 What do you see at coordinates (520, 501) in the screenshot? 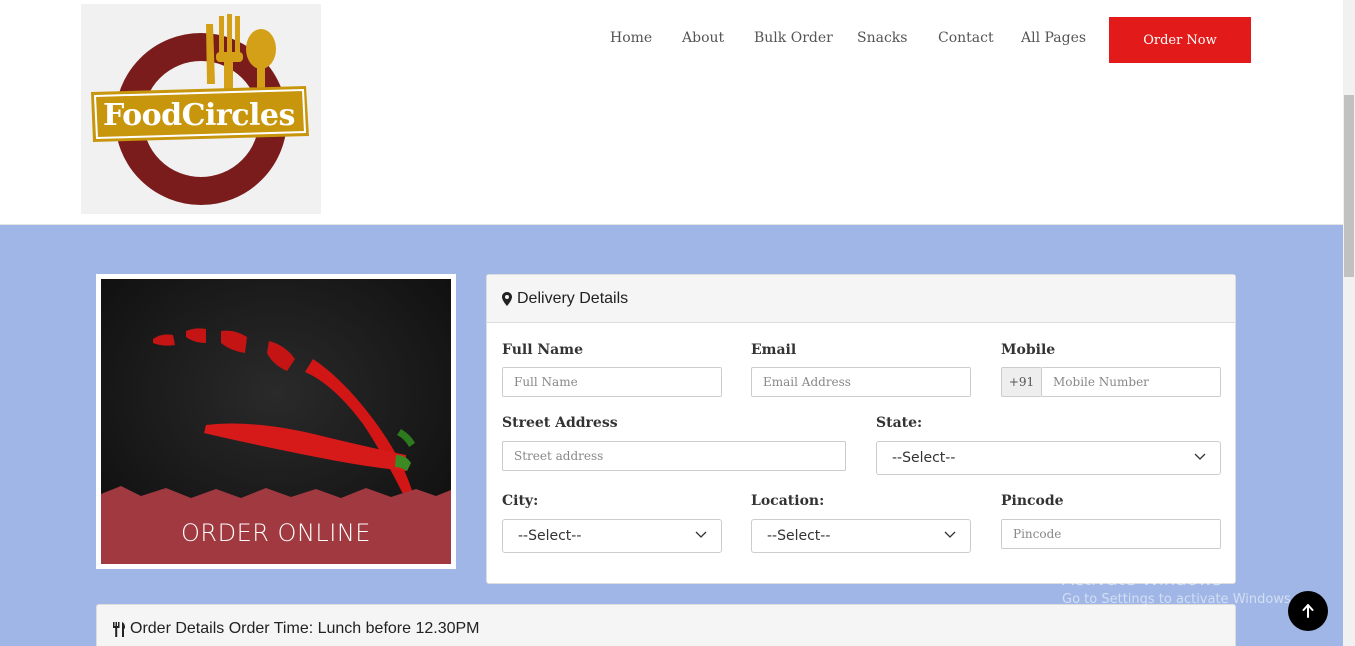
I see `city-label: City:` at bounding box center [520, 501].